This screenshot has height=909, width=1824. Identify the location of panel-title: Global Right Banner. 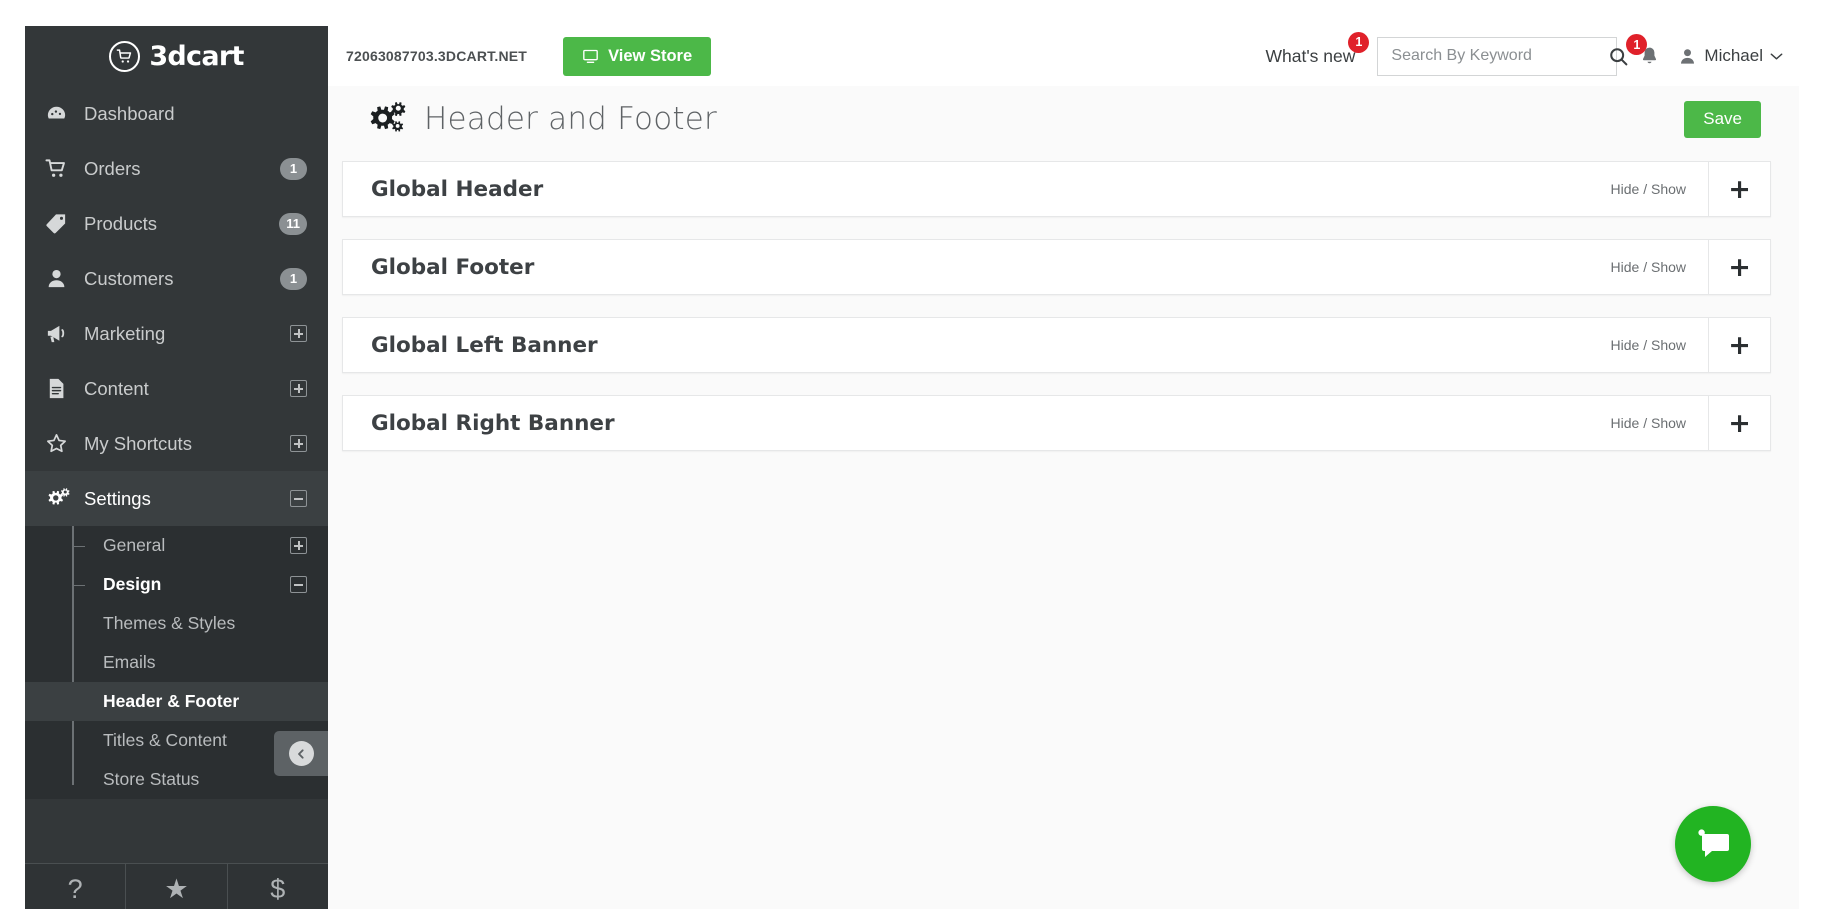
(493, 423).